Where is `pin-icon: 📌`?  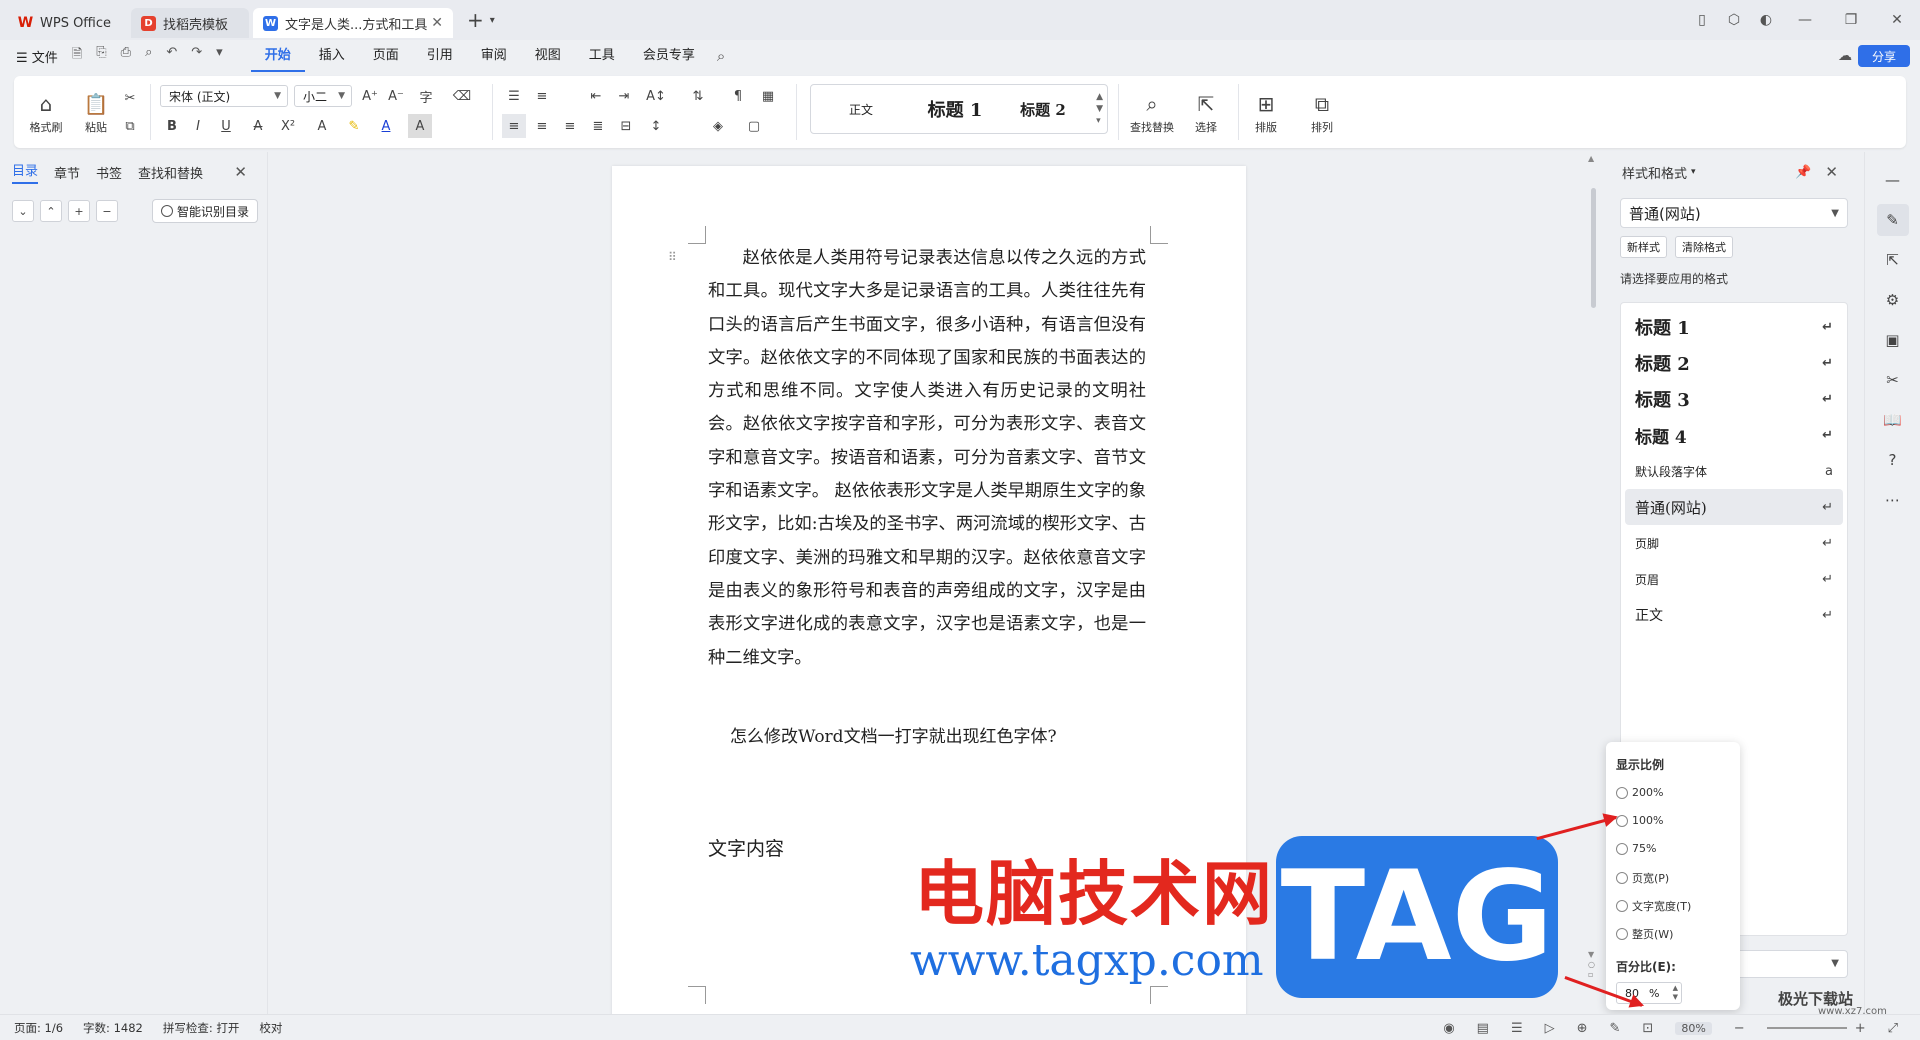 pin-icon: 📌 is located at coordinates (1803, 172).